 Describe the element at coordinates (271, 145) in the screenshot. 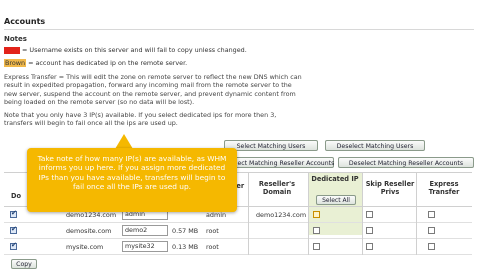

I see `select-matching-users-button: Select Matching Users` at that location.